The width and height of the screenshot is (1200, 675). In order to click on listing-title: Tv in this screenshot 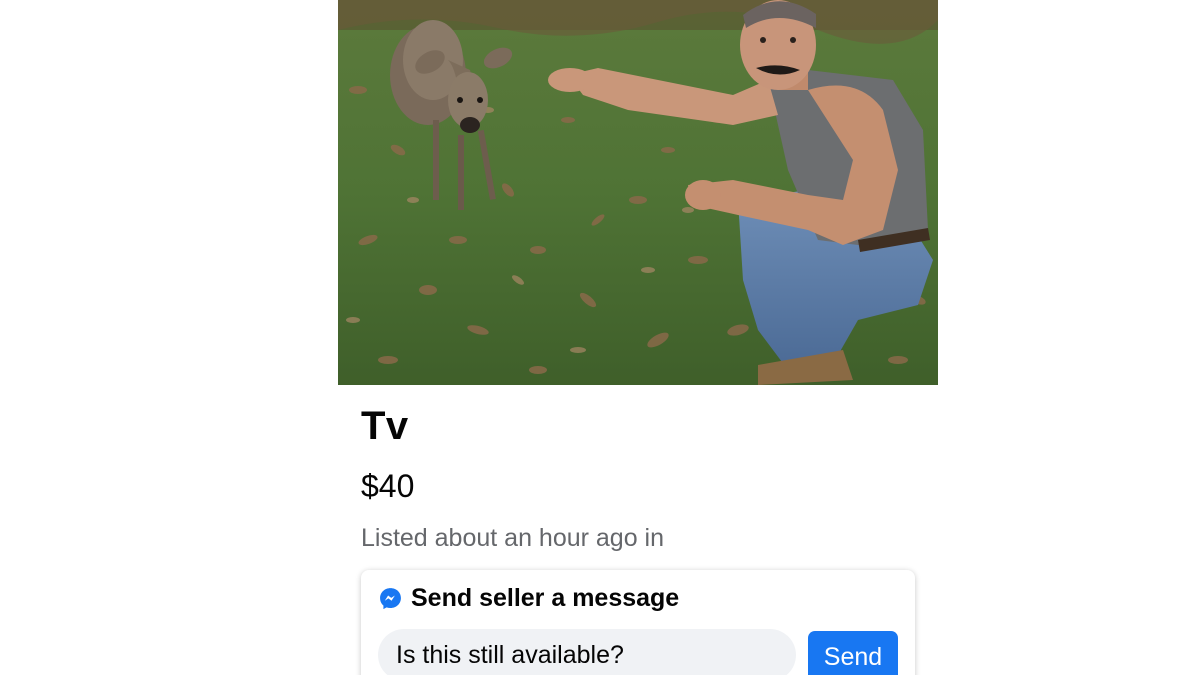, I will do `click(385, 426)`.